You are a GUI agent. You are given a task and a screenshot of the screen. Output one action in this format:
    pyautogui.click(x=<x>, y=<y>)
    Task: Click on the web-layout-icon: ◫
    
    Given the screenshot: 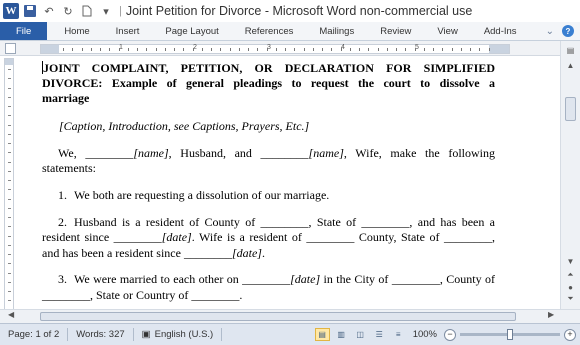 What is the action you would take?
    pyautogui.click(x=360, y=334)
    